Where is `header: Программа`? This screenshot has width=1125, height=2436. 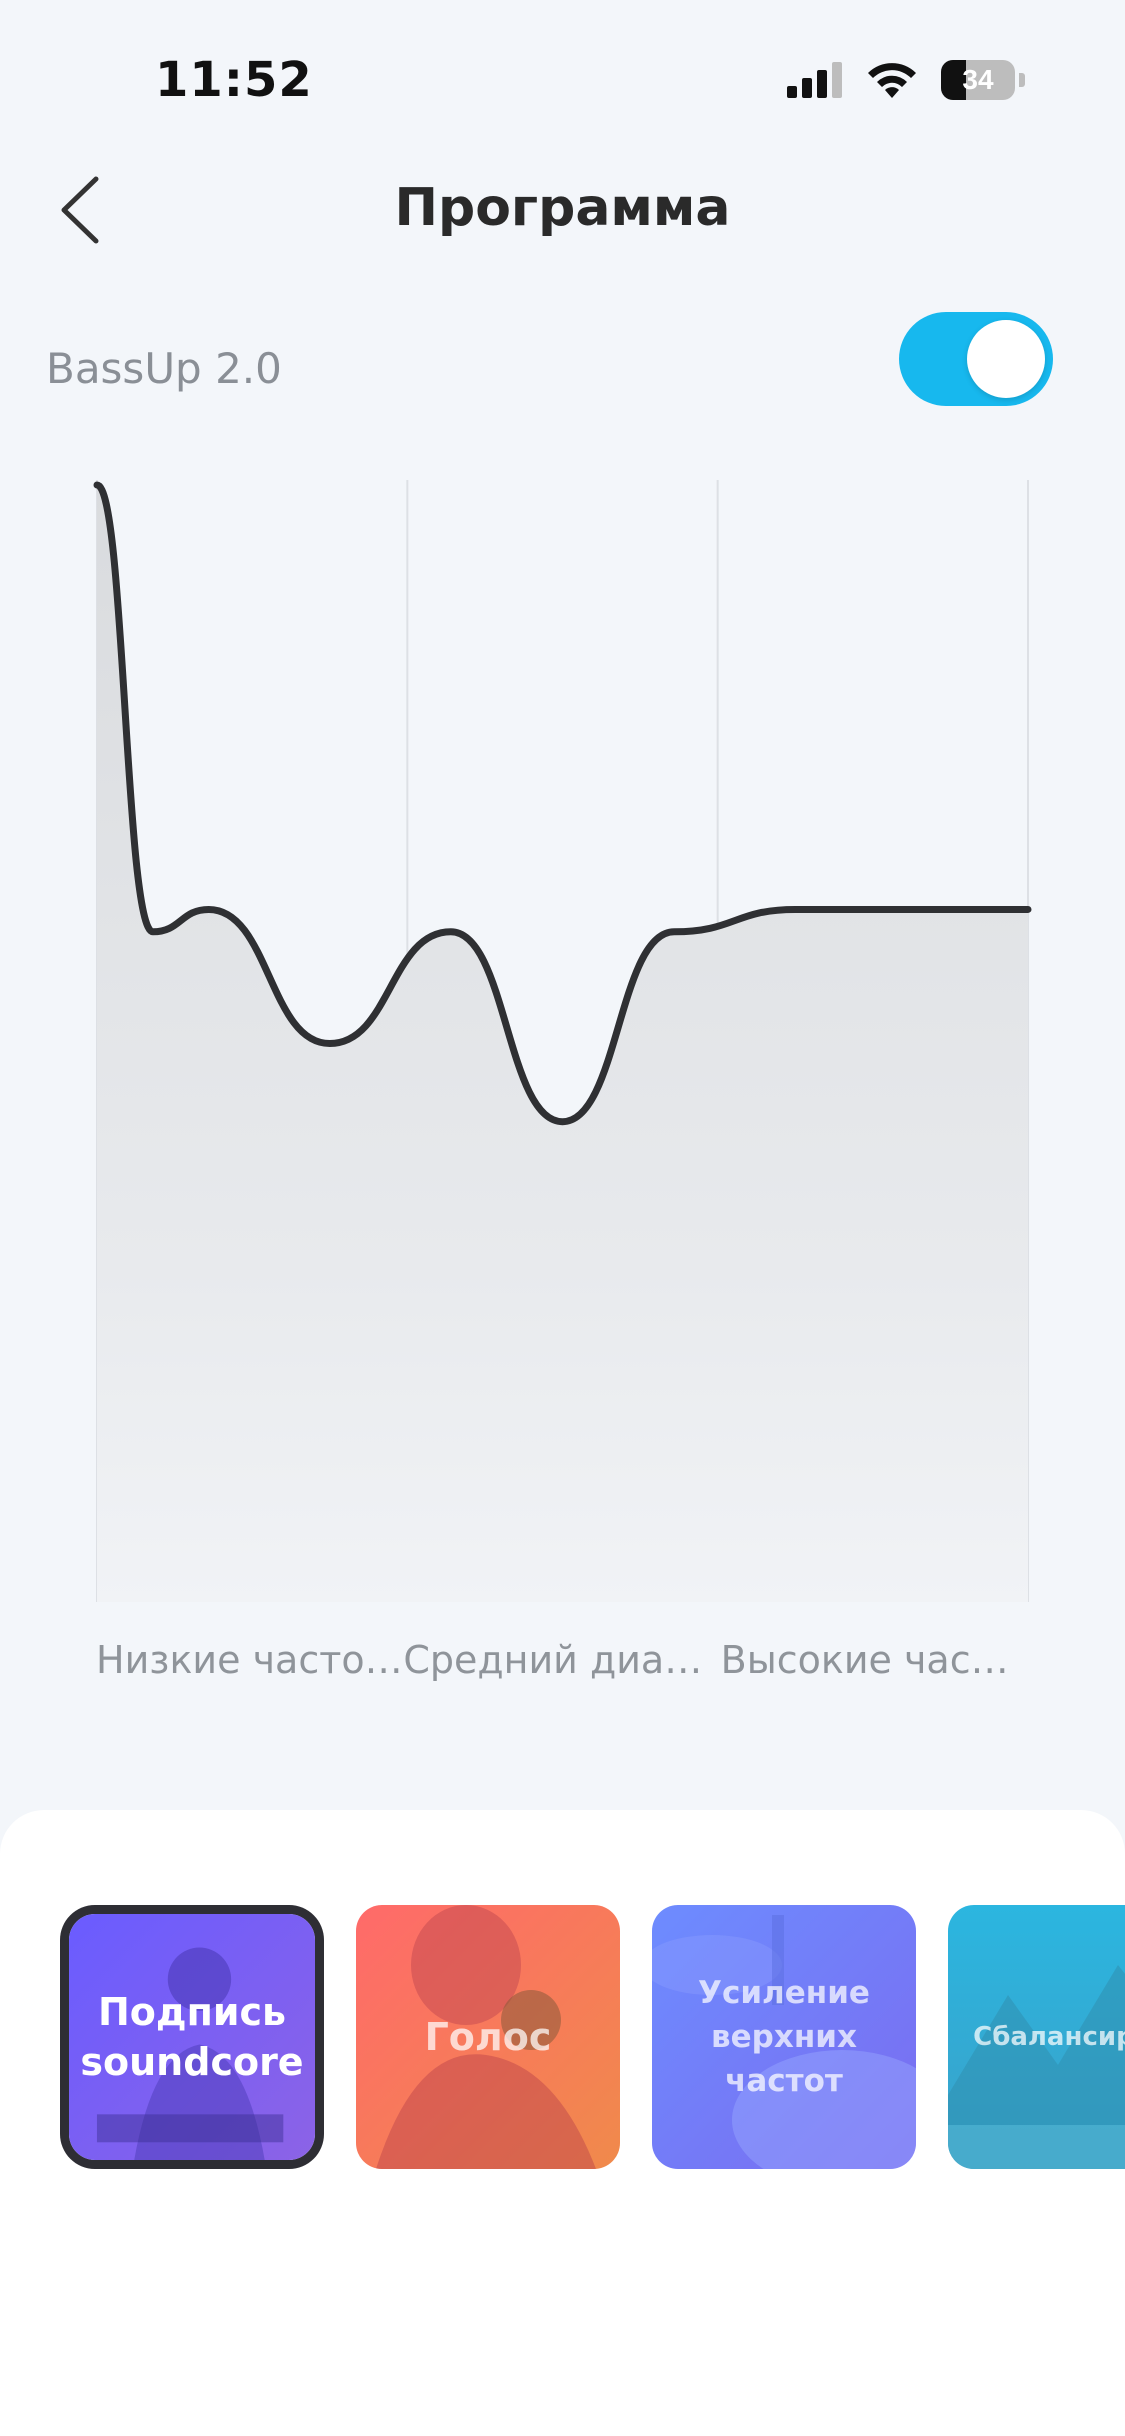
header: Программа is located at coordinates (562, 210).